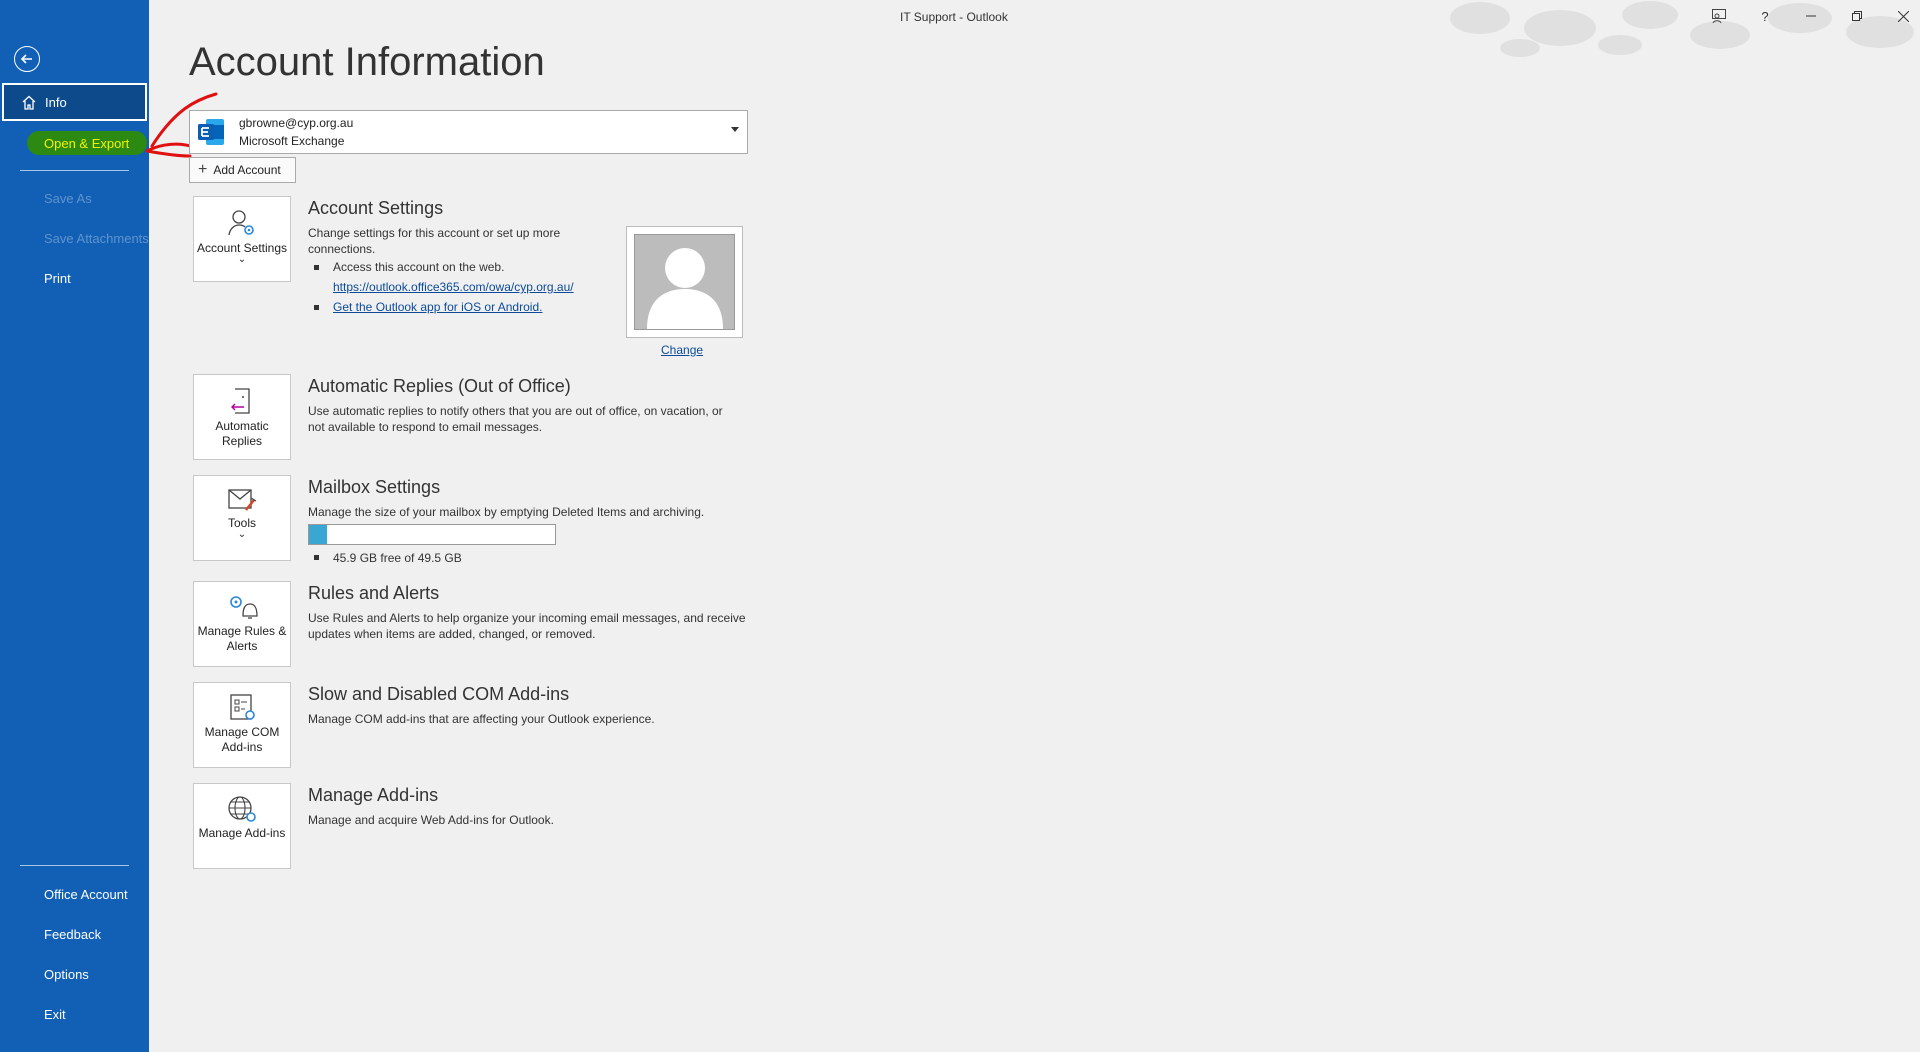 The height and width of the screenshot is (1052, 1920). Describe the element at coordinates (203, 169) in the screenshot. I see `plus-icon: +` at that location.